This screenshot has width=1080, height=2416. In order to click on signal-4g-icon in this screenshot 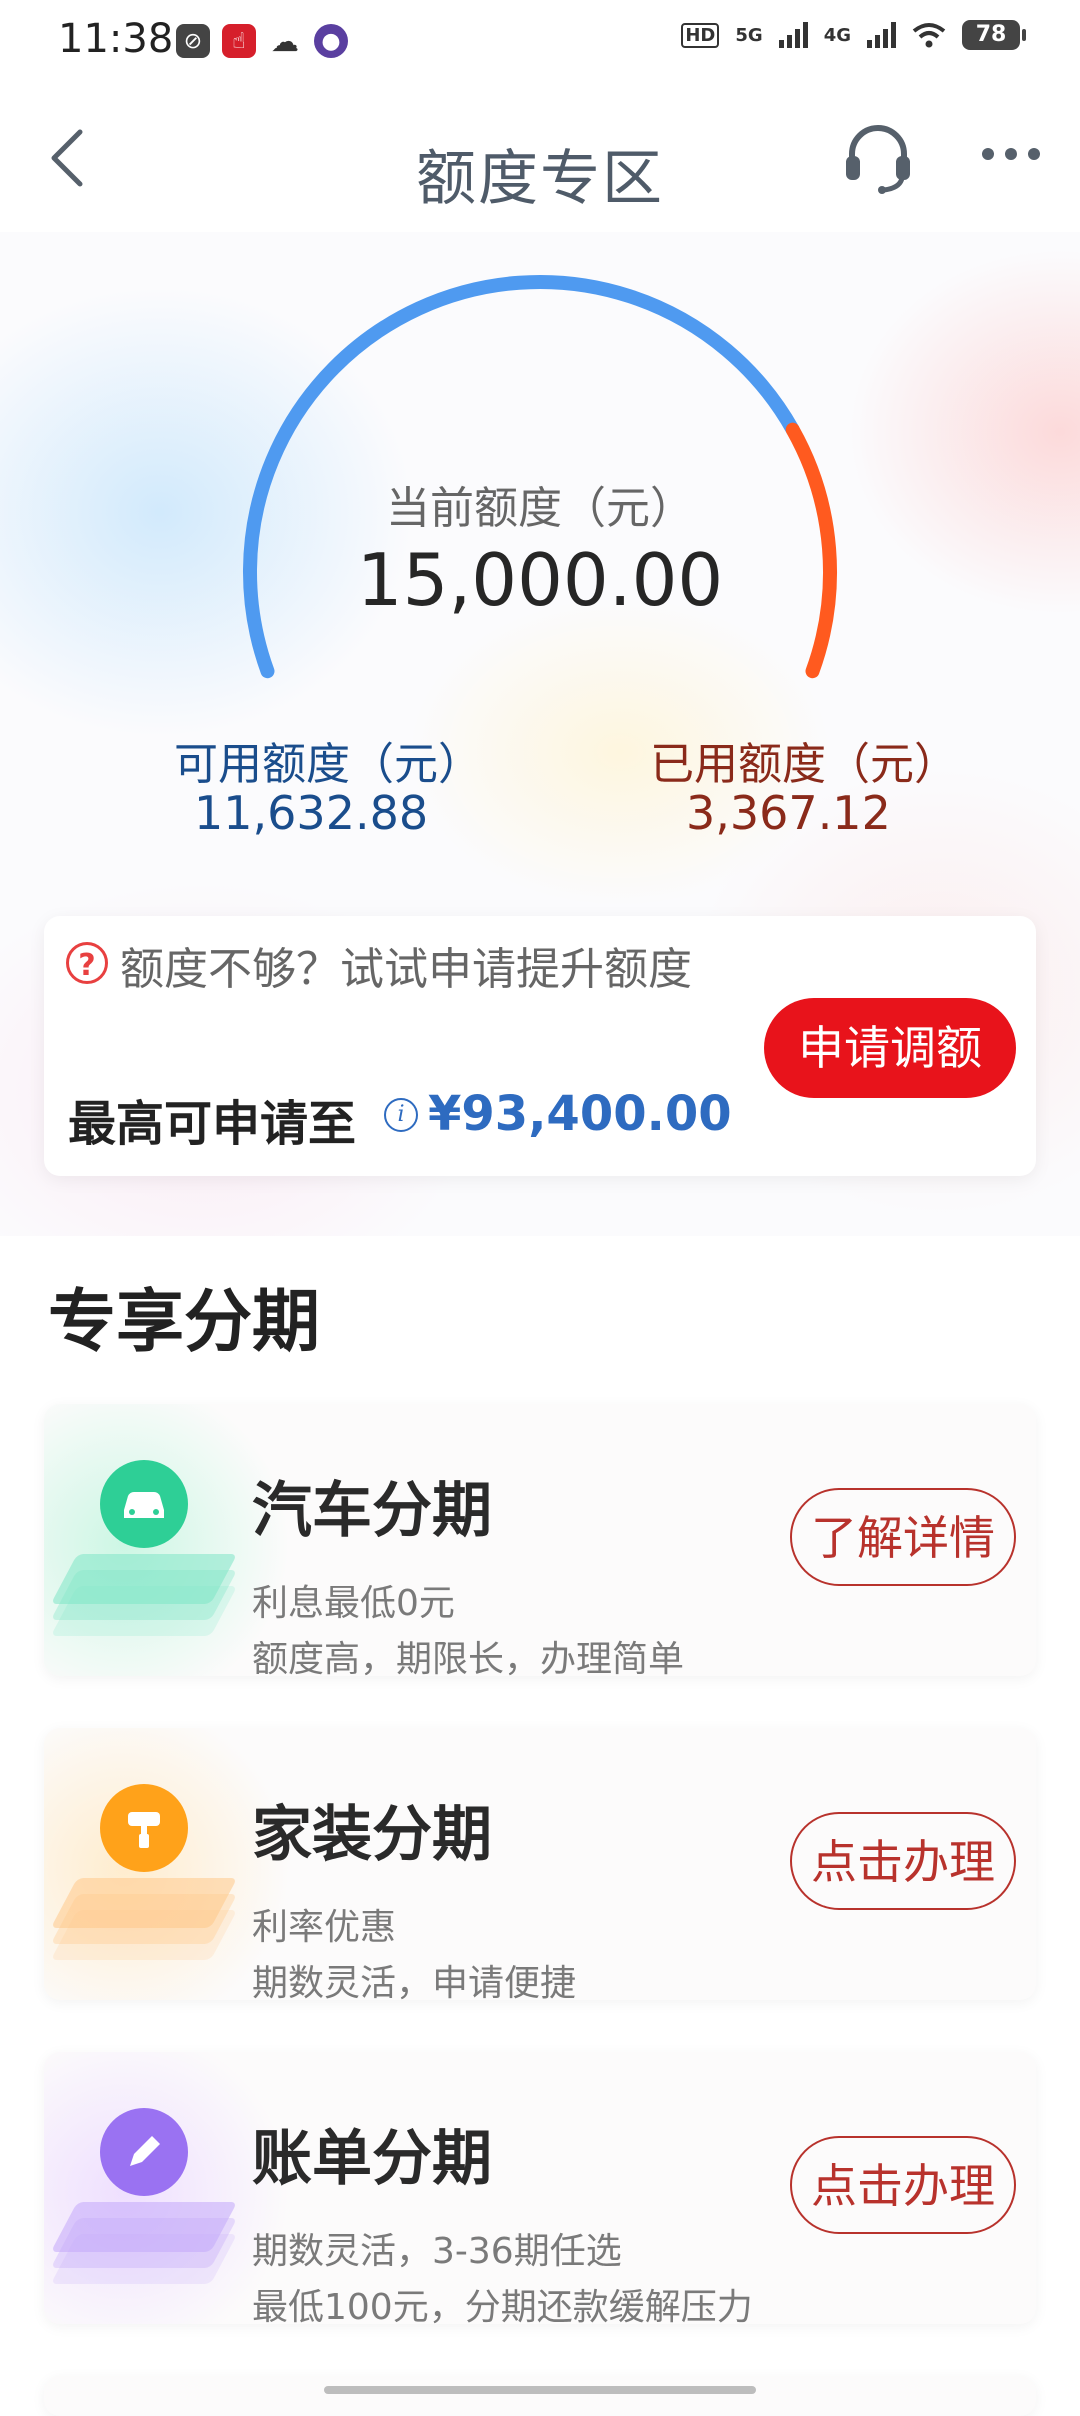, I will do `click(881, 35)`.